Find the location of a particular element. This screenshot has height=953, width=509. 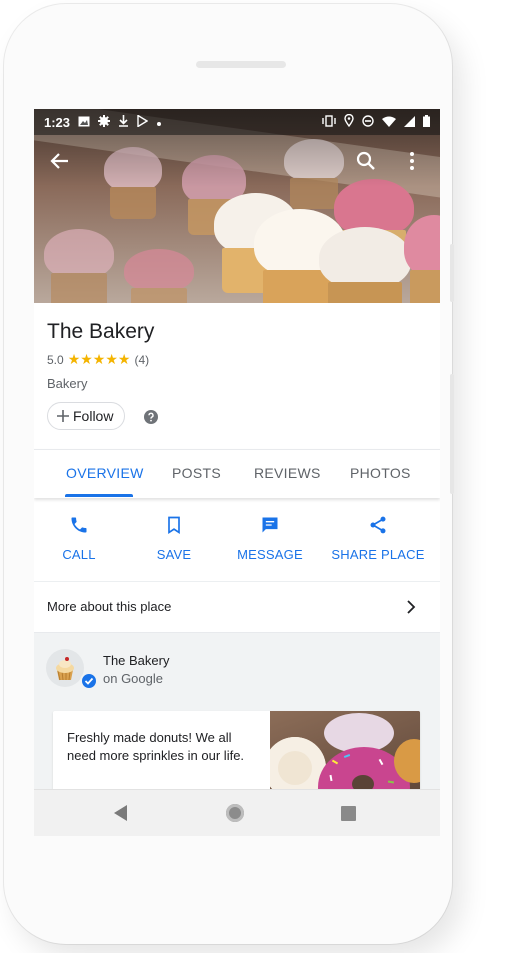

message-label: MESSAGE is located at coordinates (270, 554).